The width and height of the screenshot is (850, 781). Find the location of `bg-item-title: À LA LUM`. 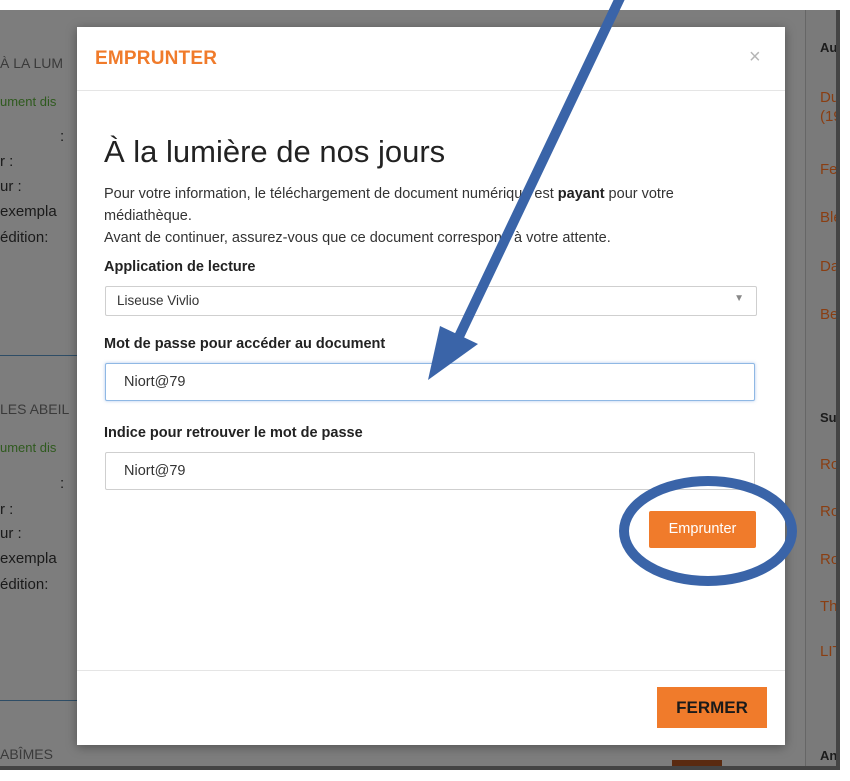

bg-item-title: À LA LUM is located at coordinates (32, 63).